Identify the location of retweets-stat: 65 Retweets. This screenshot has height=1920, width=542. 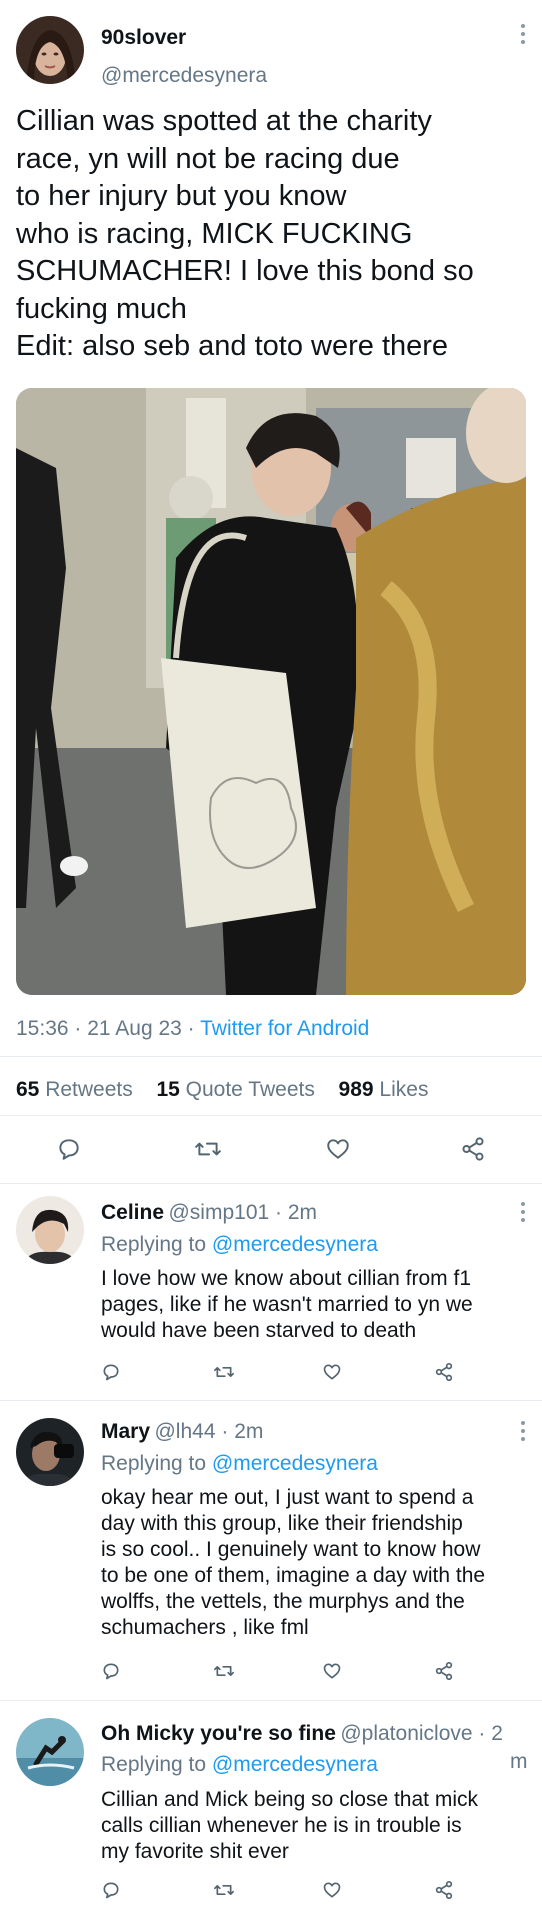
(74, 1089).